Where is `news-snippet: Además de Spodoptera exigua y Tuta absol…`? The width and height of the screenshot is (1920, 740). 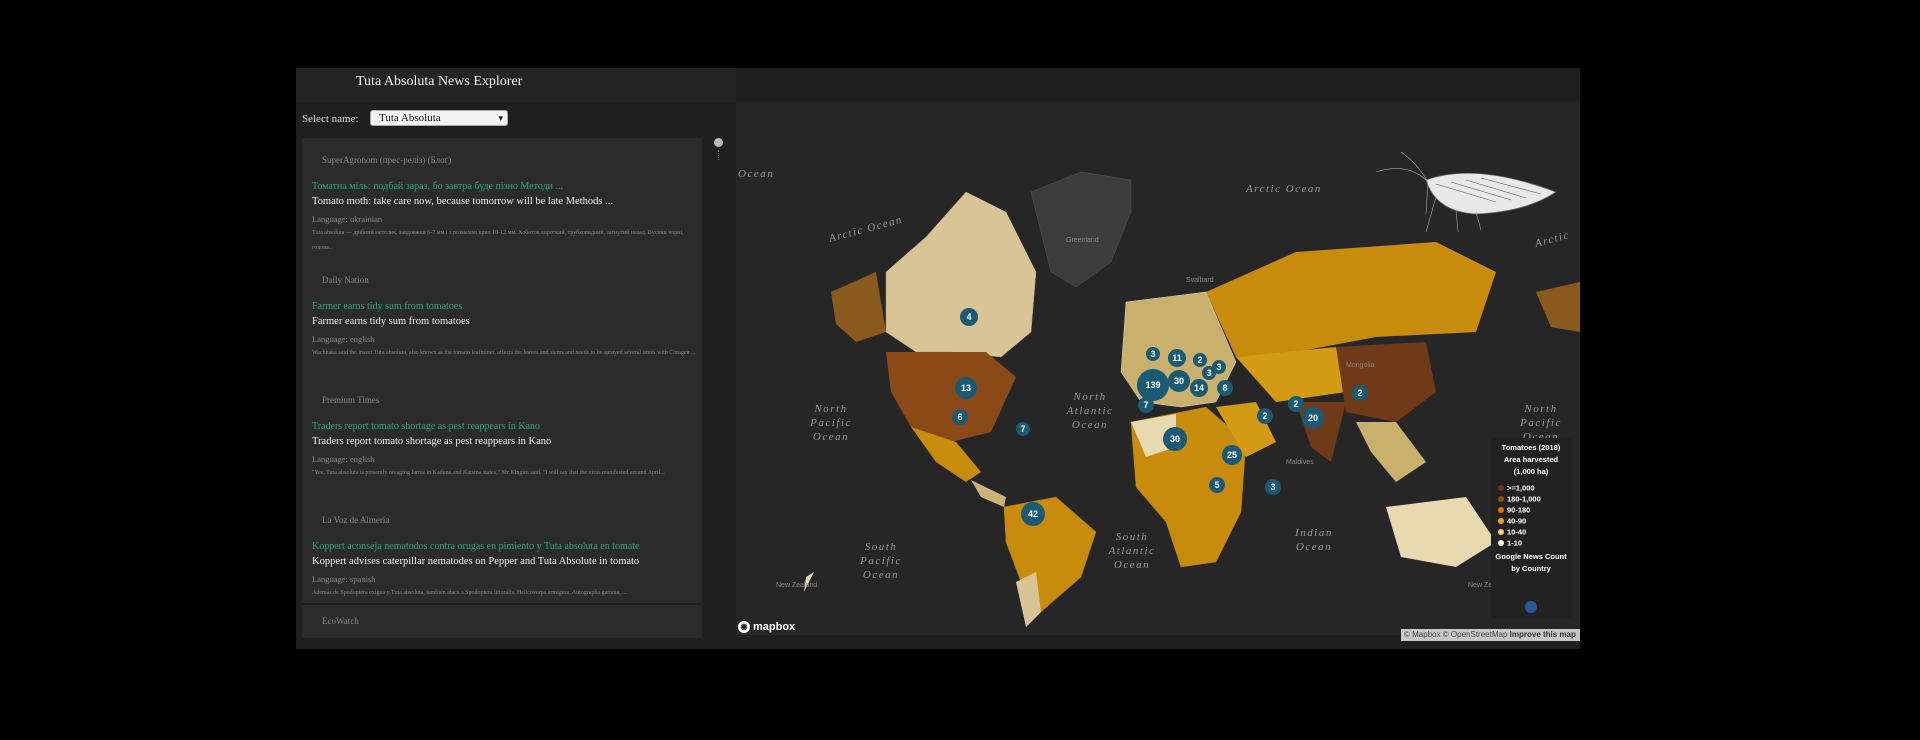 news-snippet: Además de Spodoptera exigua y Tuta absol… is located at coordinates (469, 593).